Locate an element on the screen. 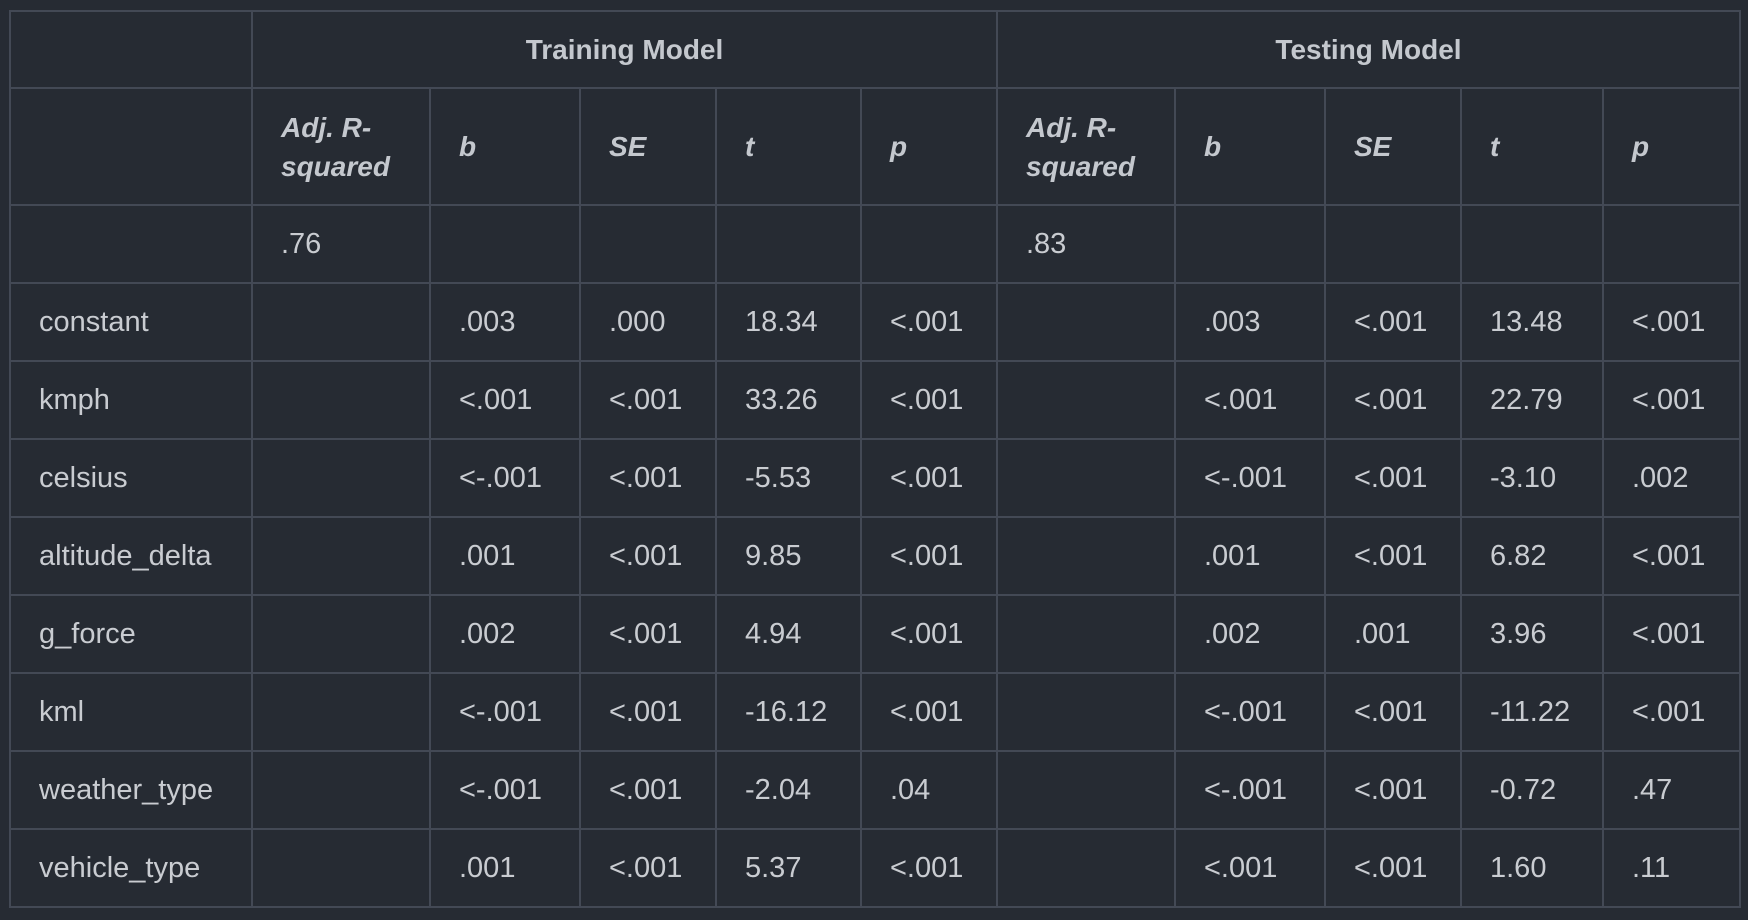  table-cell: -0.72 is located at coordinates (1532, 790).